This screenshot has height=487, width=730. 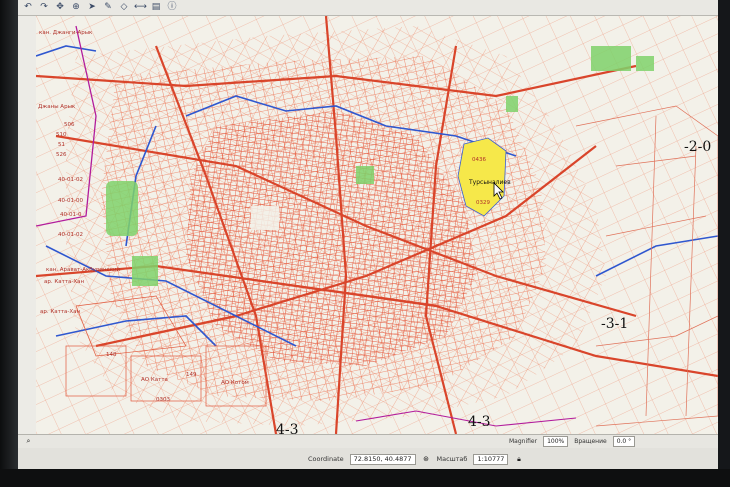 What do you see at coordinates (624, 441) in the screenshot?
I see `rotation-field: 0.0 °` at bounding box center [624, 441].